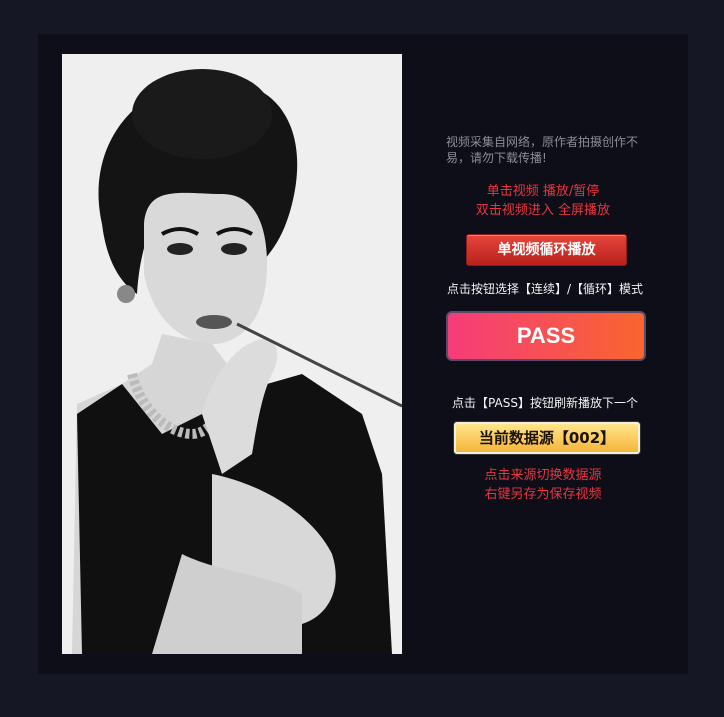  I want to click on play-pause-hint: 单击视频 播放/暂停, so click(543, 191).